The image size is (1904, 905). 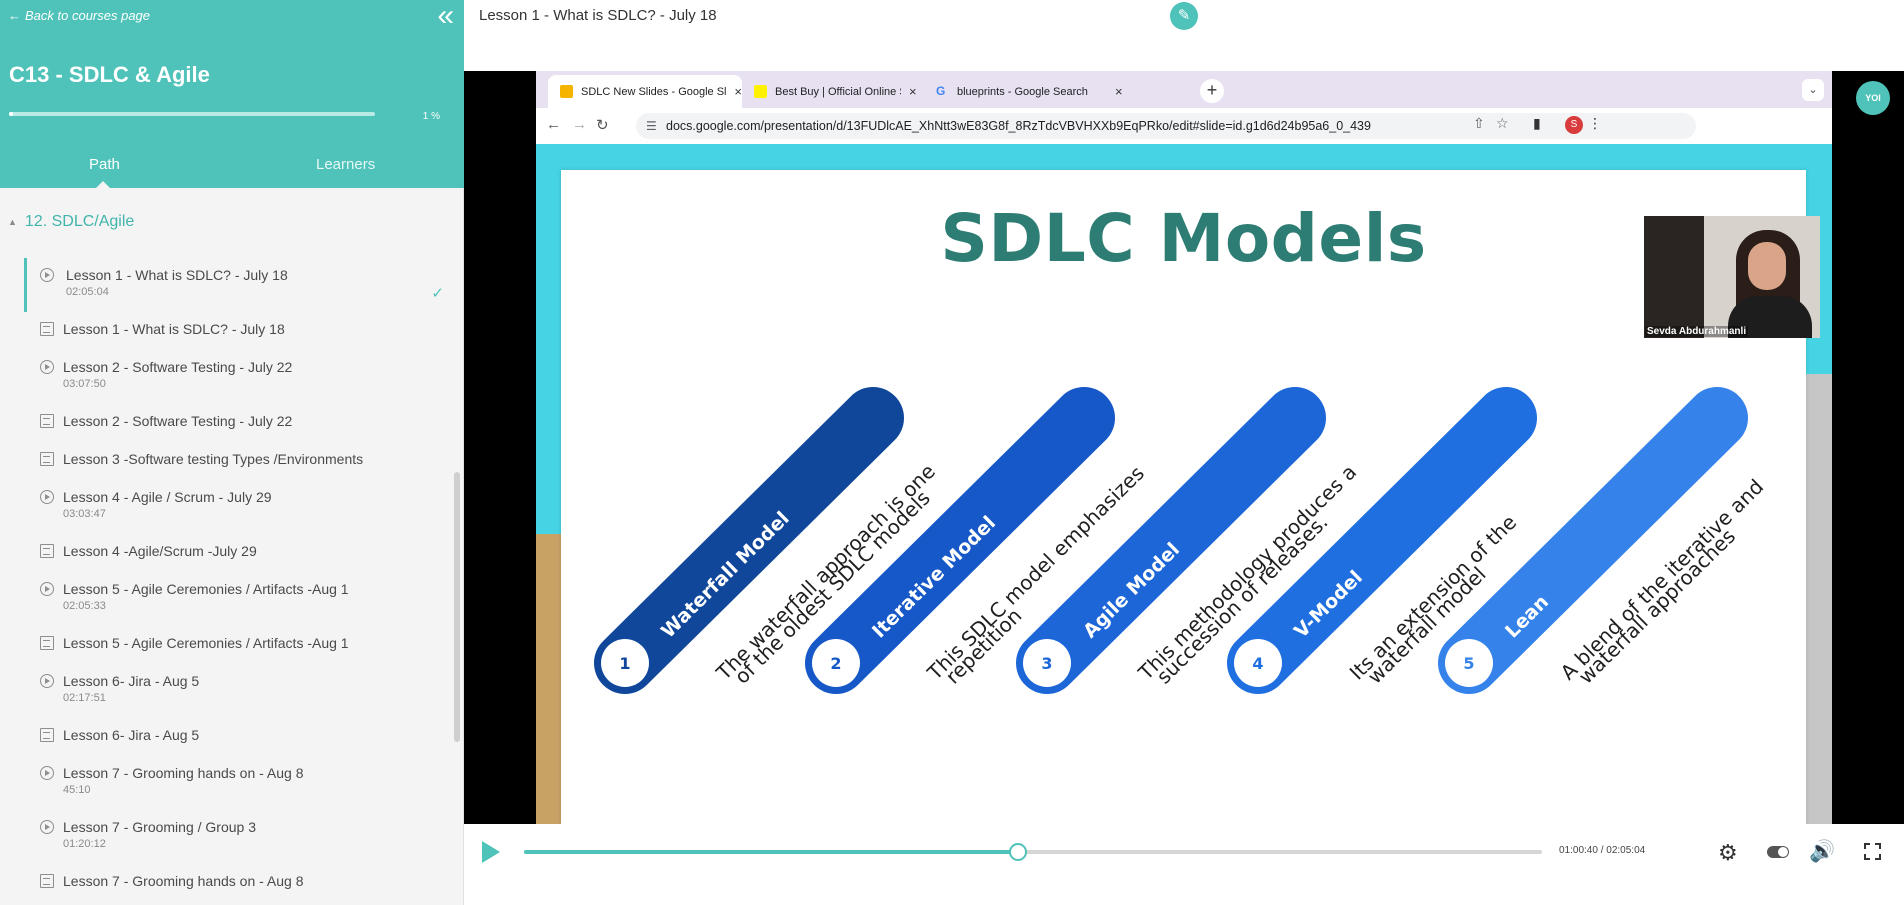 I want to click on google-favicon-icon: G, so click(x=941, y=91).